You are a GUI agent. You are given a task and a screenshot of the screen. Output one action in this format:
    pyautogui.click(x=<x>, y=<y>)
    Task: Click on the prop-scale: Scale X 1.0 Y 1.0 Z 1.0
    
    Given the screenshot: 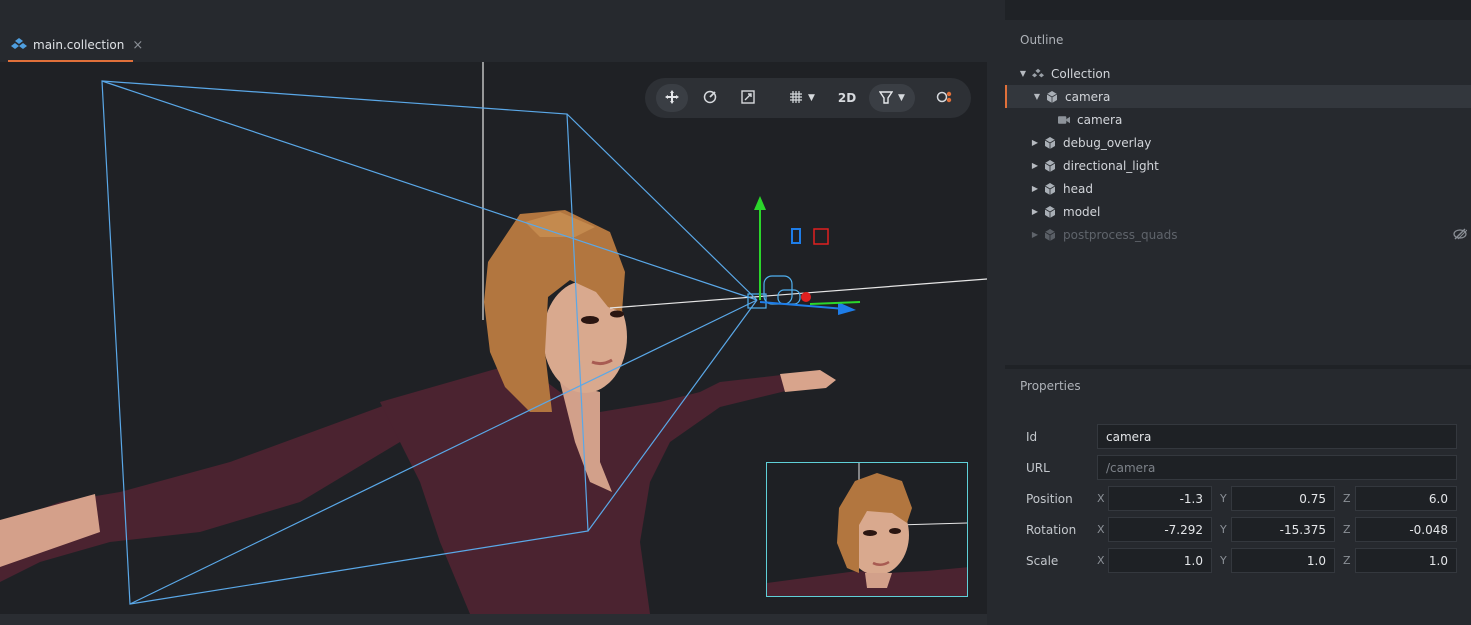 What is the action you would take?
    pyautogui.click(x=1238, y=561)
    